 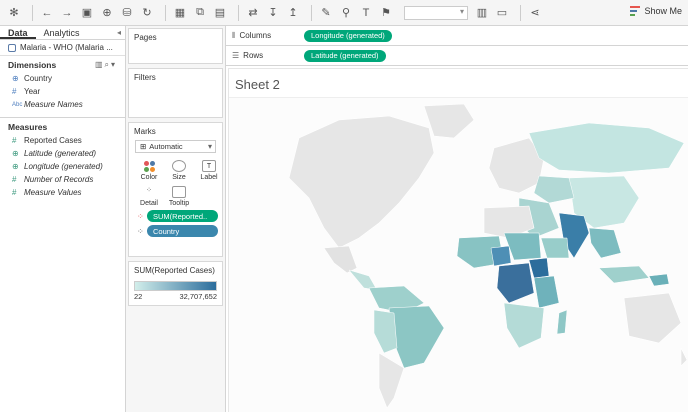 What do you see at coordinates (62, 192) in the screenshot?
I see `measure-field-measure-values: # Measure Values` at bounding box center [62, 192].